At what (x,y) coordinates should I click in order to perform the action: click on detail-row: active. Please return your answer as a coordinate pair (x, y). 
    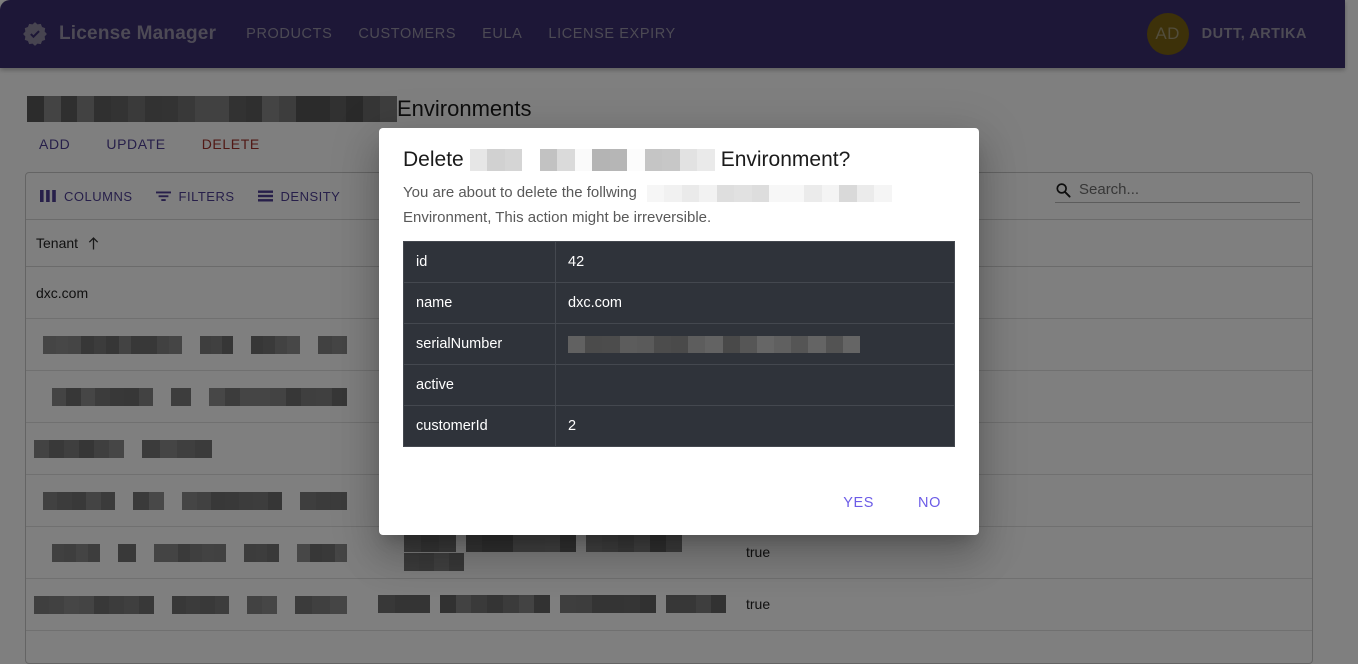
    Looking at the image, I should click on (679, 385).